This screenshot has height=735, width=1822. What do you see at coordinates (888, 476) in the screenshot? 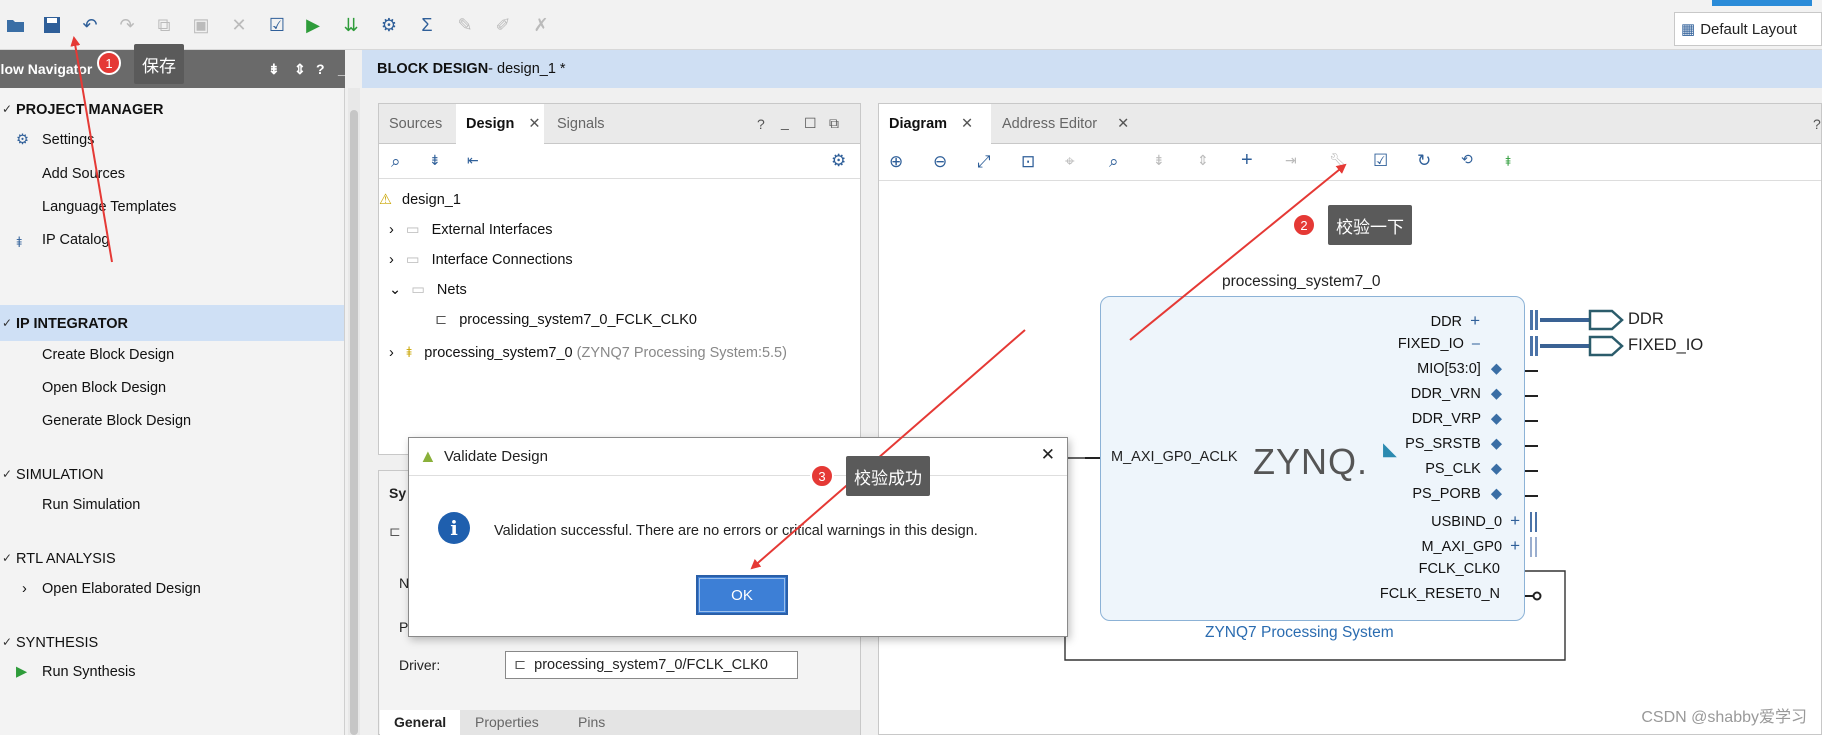
I see `annotation-callout-3: 校验成功` at bounding box center [888, 476].